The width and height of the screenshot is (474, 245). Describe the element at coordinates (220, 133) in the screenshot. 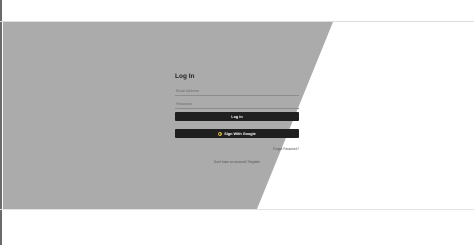

I see `google-icon` at that location.